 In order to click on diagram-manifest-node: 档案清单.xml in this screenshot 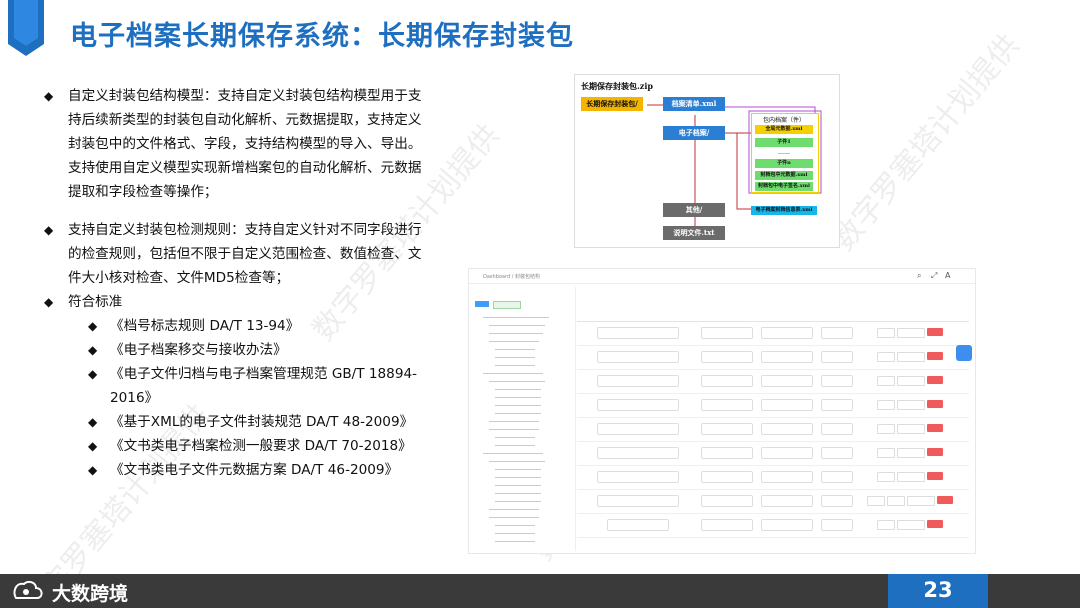, I will do `click(694, 104)`.